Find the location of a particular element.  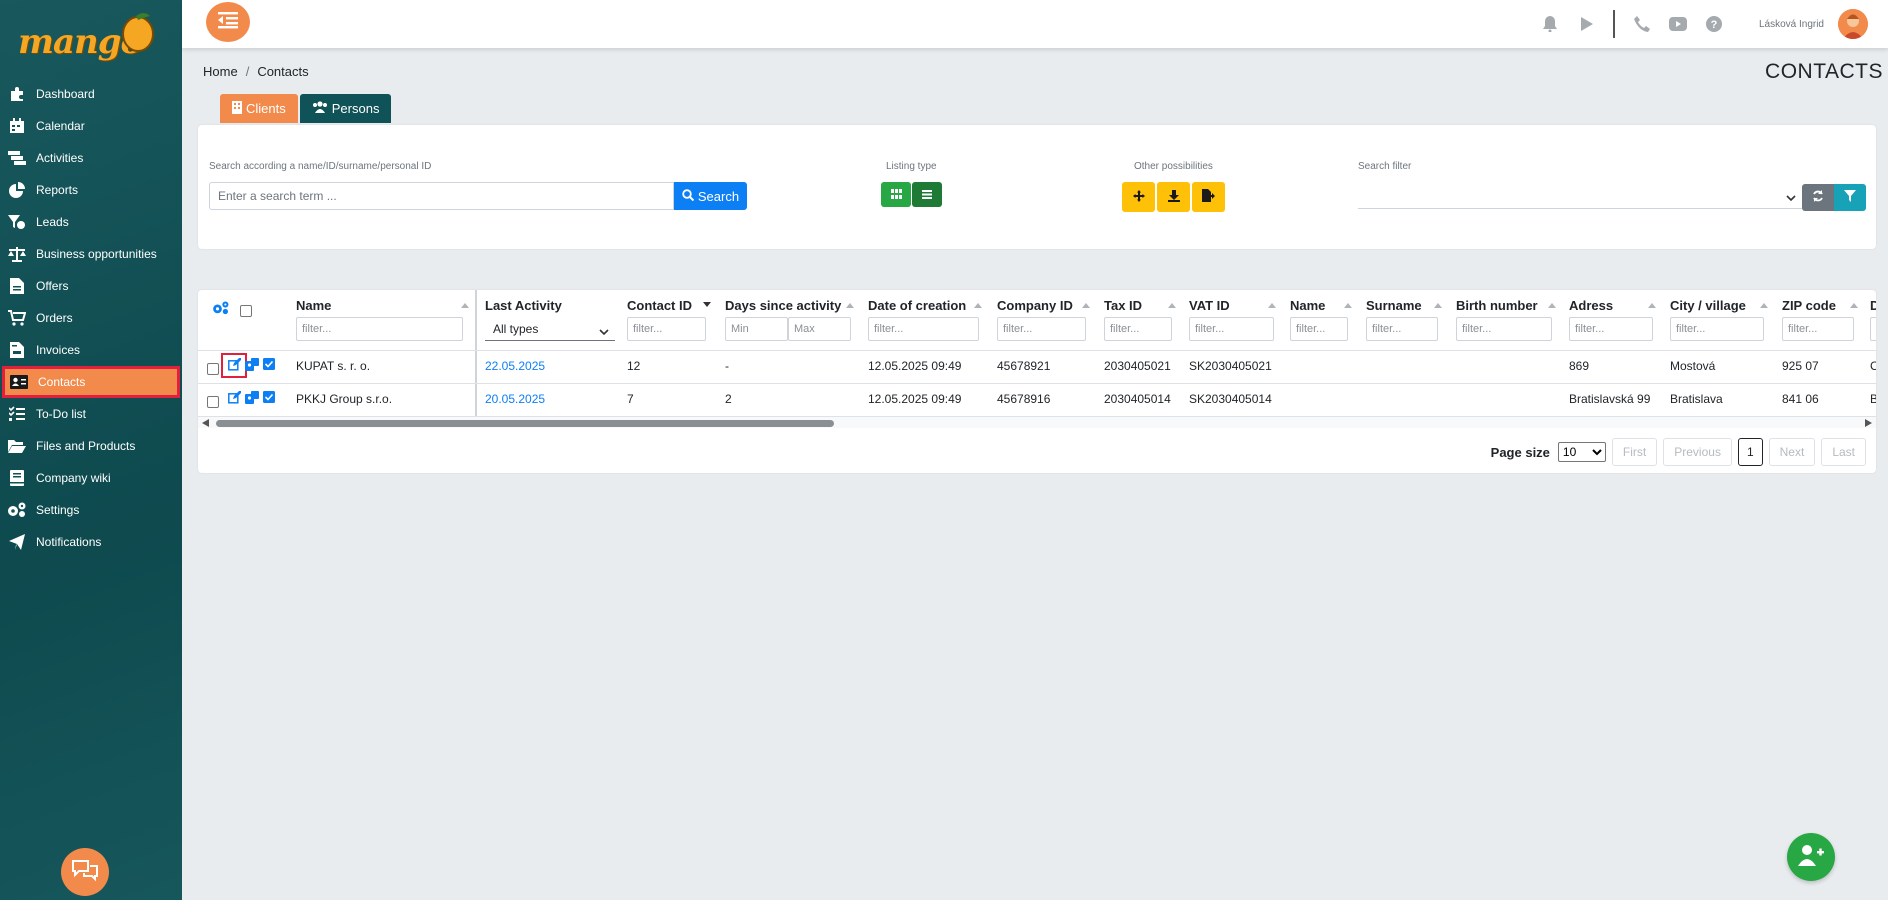

column-header-surname: Surname is located at coordinates (1394, 305).